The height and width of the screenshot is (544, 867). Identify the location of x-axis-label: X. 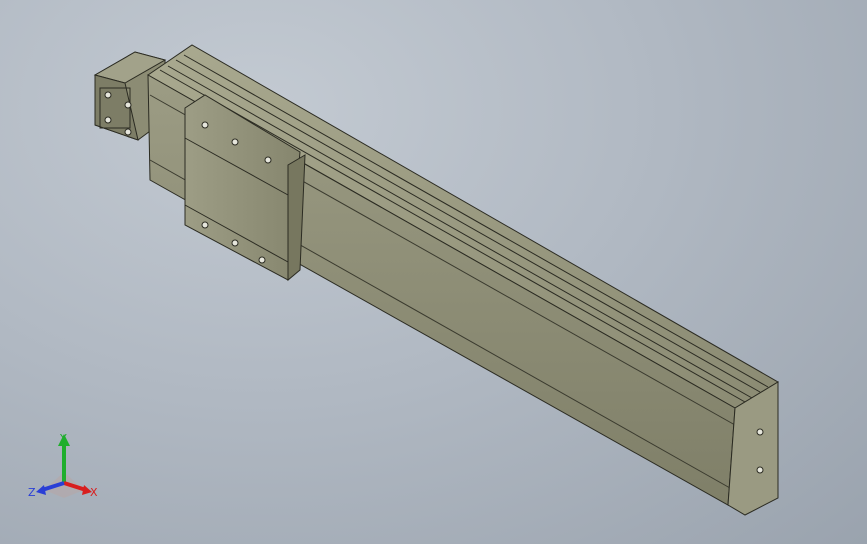
(94, 492).